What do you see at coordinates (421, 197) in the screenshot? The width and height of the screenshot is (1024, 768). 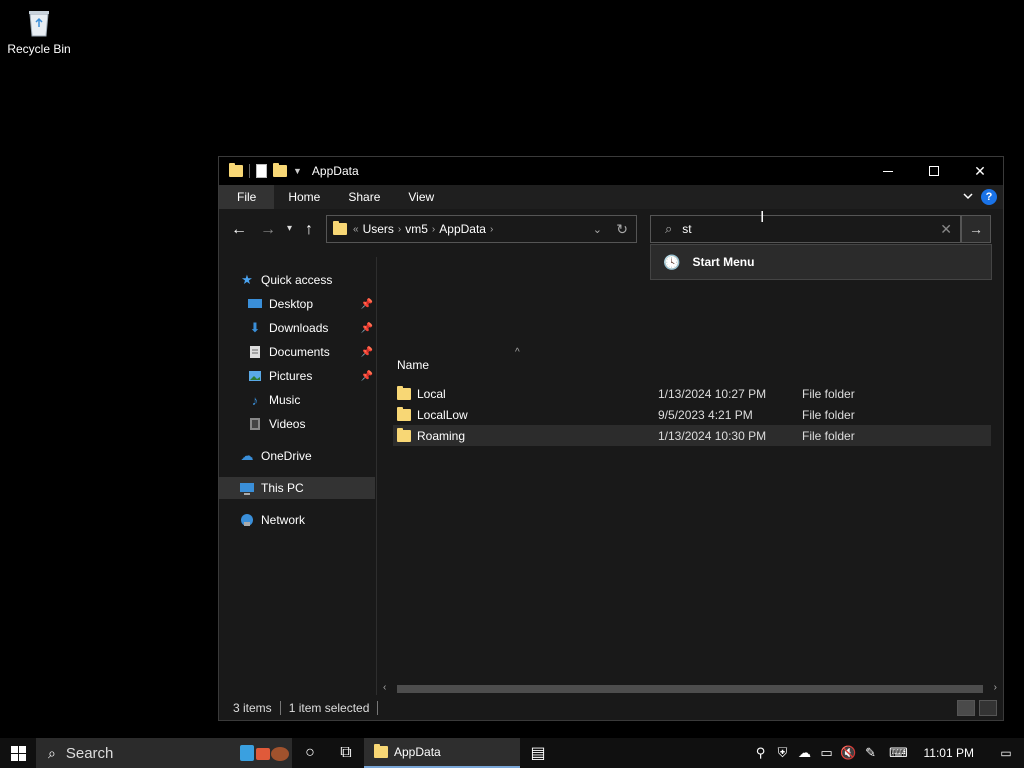 I see `tab-view: View` at bounding box center [421, 197].